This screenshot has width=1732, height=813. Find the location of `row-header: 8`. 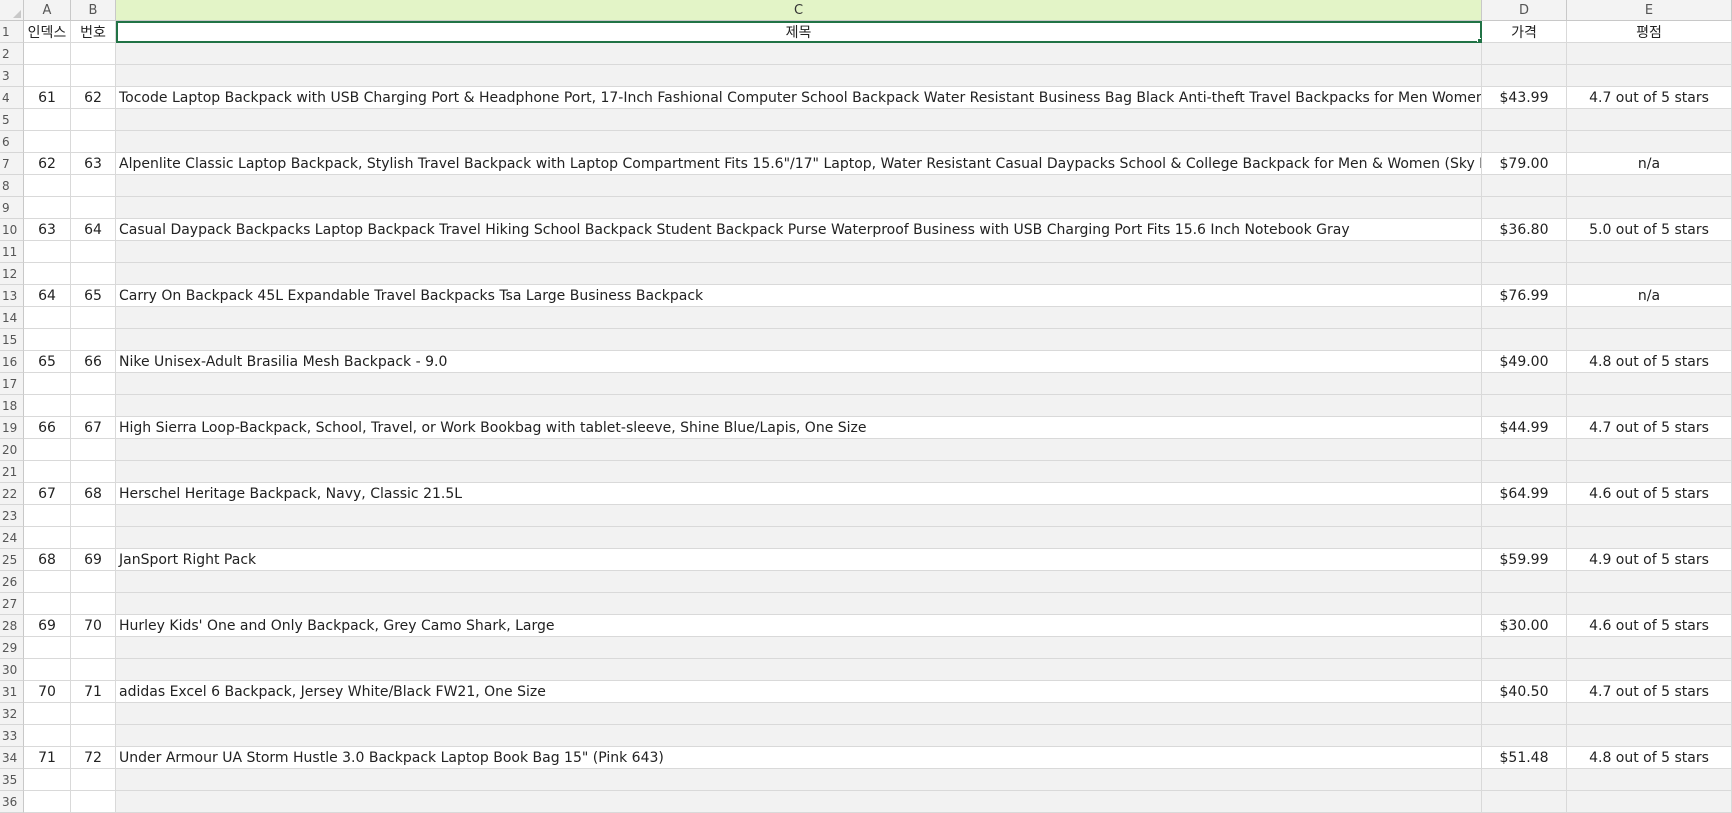

row-header: 8 is located at coordinates (12, 186).